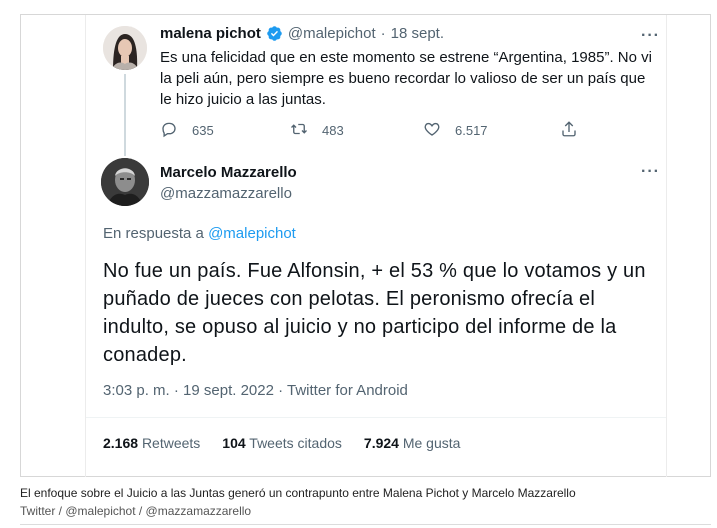  What do you see at coordinates (125, 115) in the screenshot?
I see `thread-connector-line` at bounding box center [125, 115].